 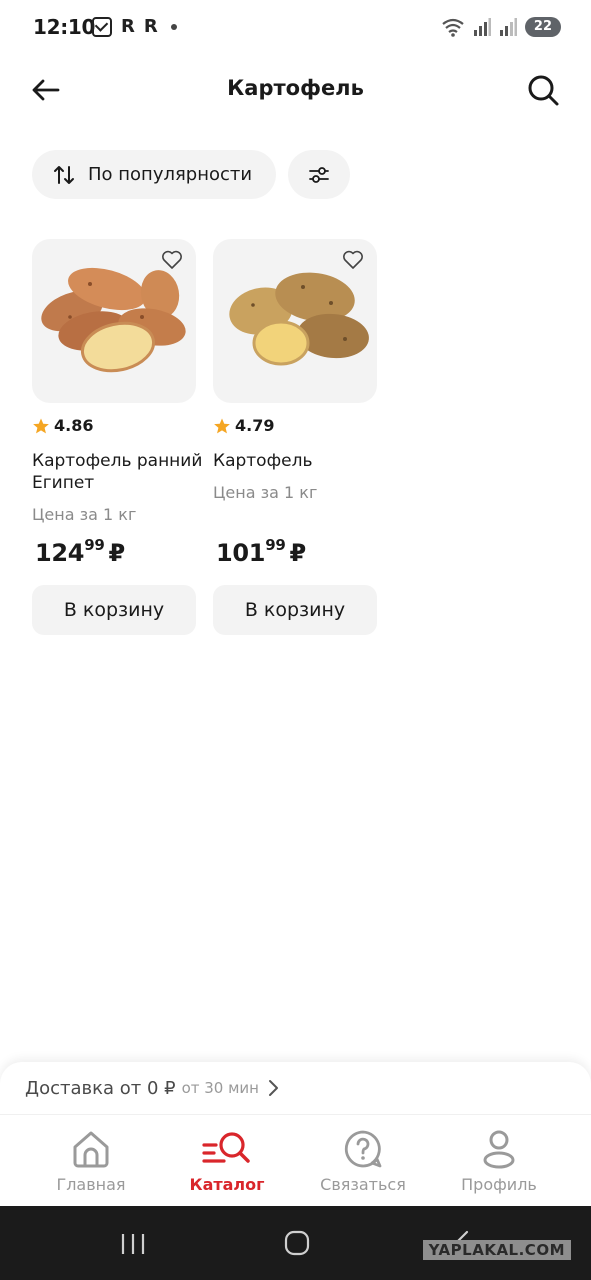 What do you see at coordinates (227, 1184) in the screenshot?
I see `nav-label: Каталог` at bounding box center [227, 1184].